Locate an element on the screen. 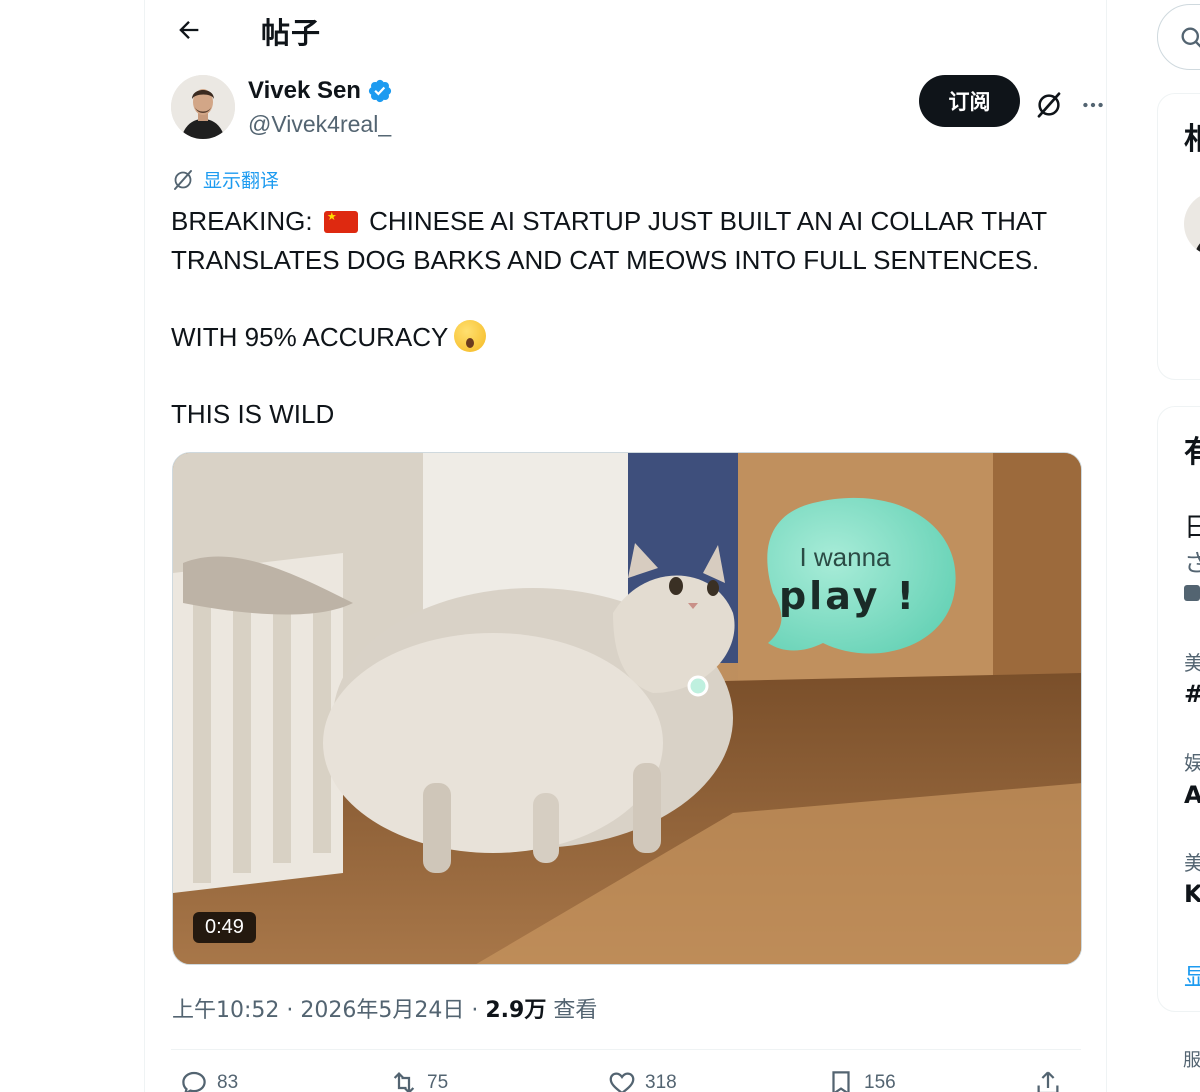  china-flag-icon: ★ is located at coordinates (340, 222).